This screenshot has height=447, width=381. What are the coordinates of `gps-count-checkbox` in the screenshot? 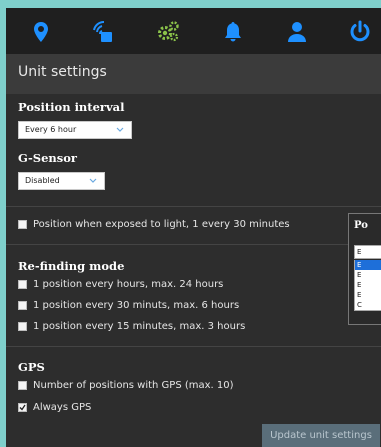 It's located at (22, 385).